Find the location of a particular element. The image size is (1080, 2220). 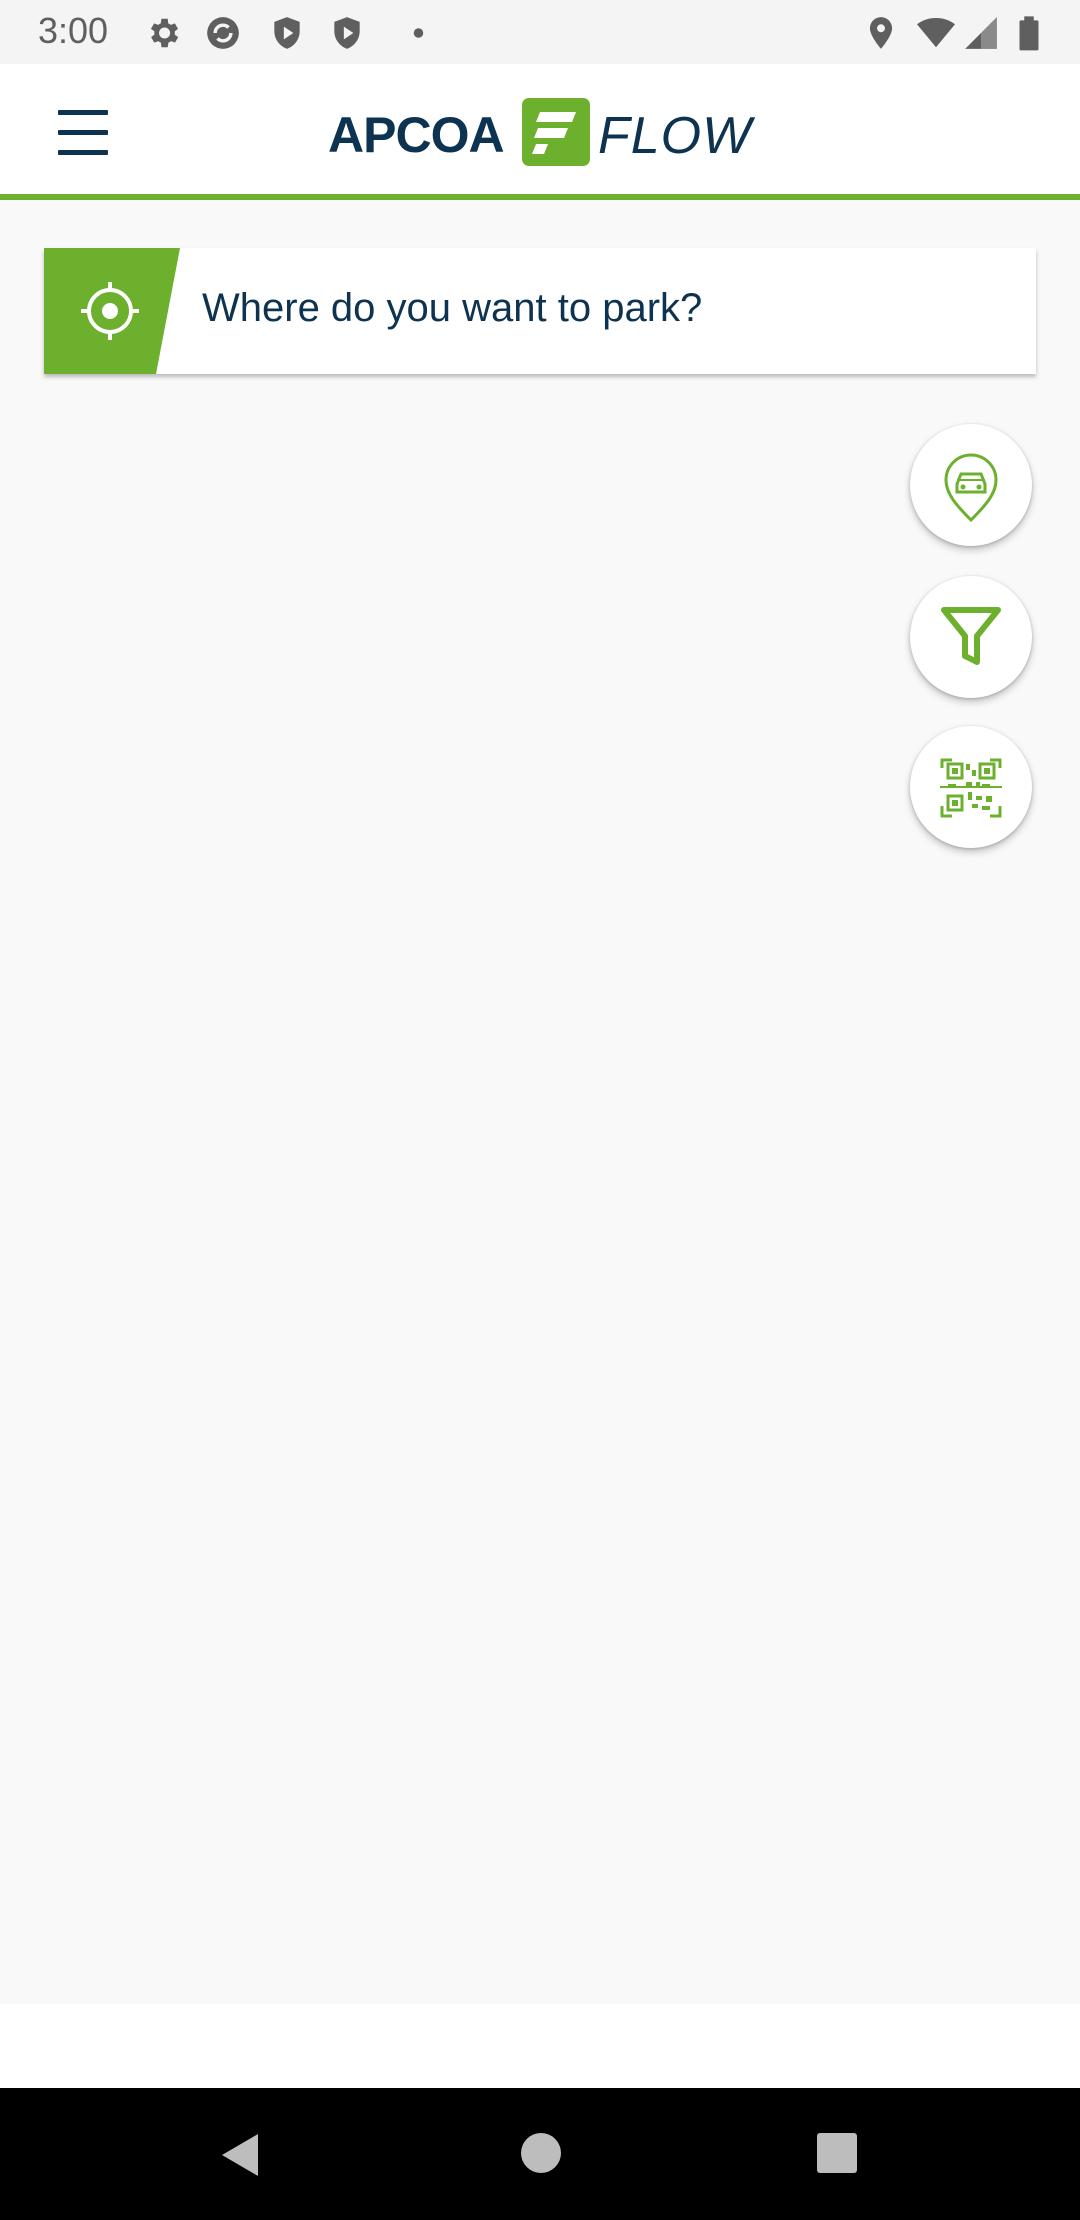

wifi-icon is located at coordinates (936, 32).